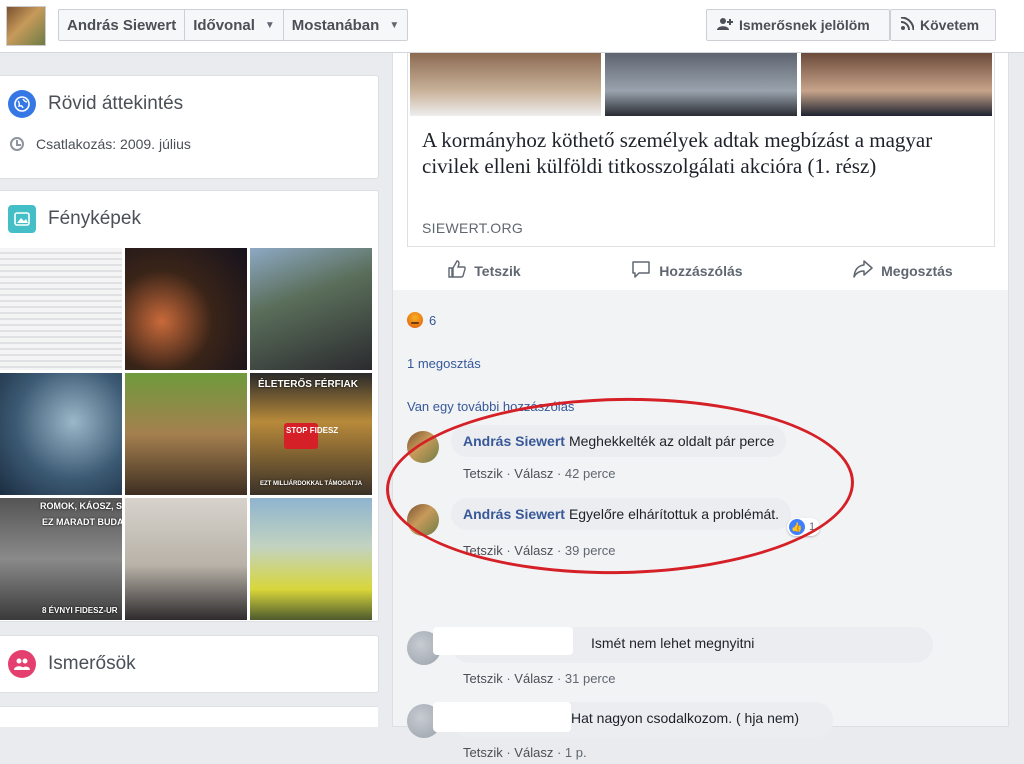 The image size is (1024, 764). What do you see at coordinates (950, 25) in the screenshot?
I see `follow-label: Követem` at bounding box center [950, 25].